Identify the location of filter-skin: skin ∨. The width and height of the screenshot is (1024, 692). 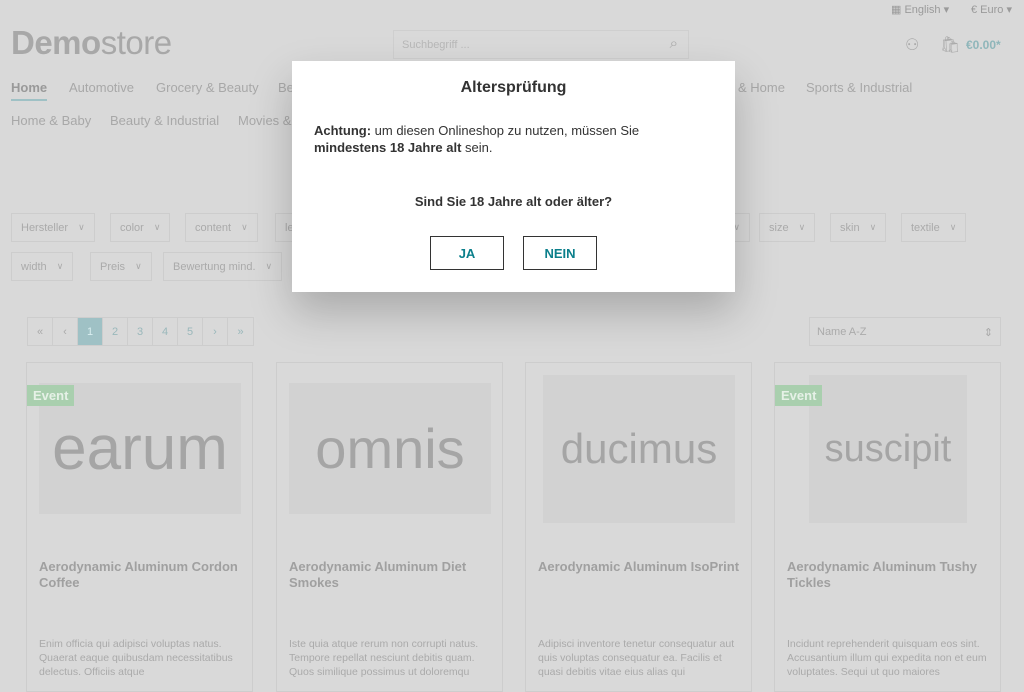
(858, 227).